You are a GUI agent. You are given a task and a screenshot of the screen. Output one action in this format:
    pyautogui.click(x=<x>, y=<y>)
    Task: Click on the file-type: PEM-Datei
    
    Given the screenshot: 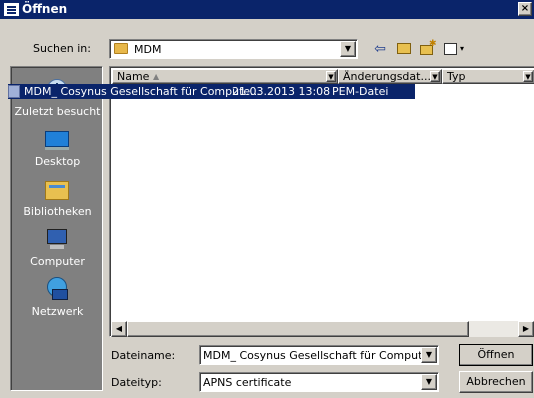 What is the action you would take?
    pyautogui.click(x=360, y=91)
    